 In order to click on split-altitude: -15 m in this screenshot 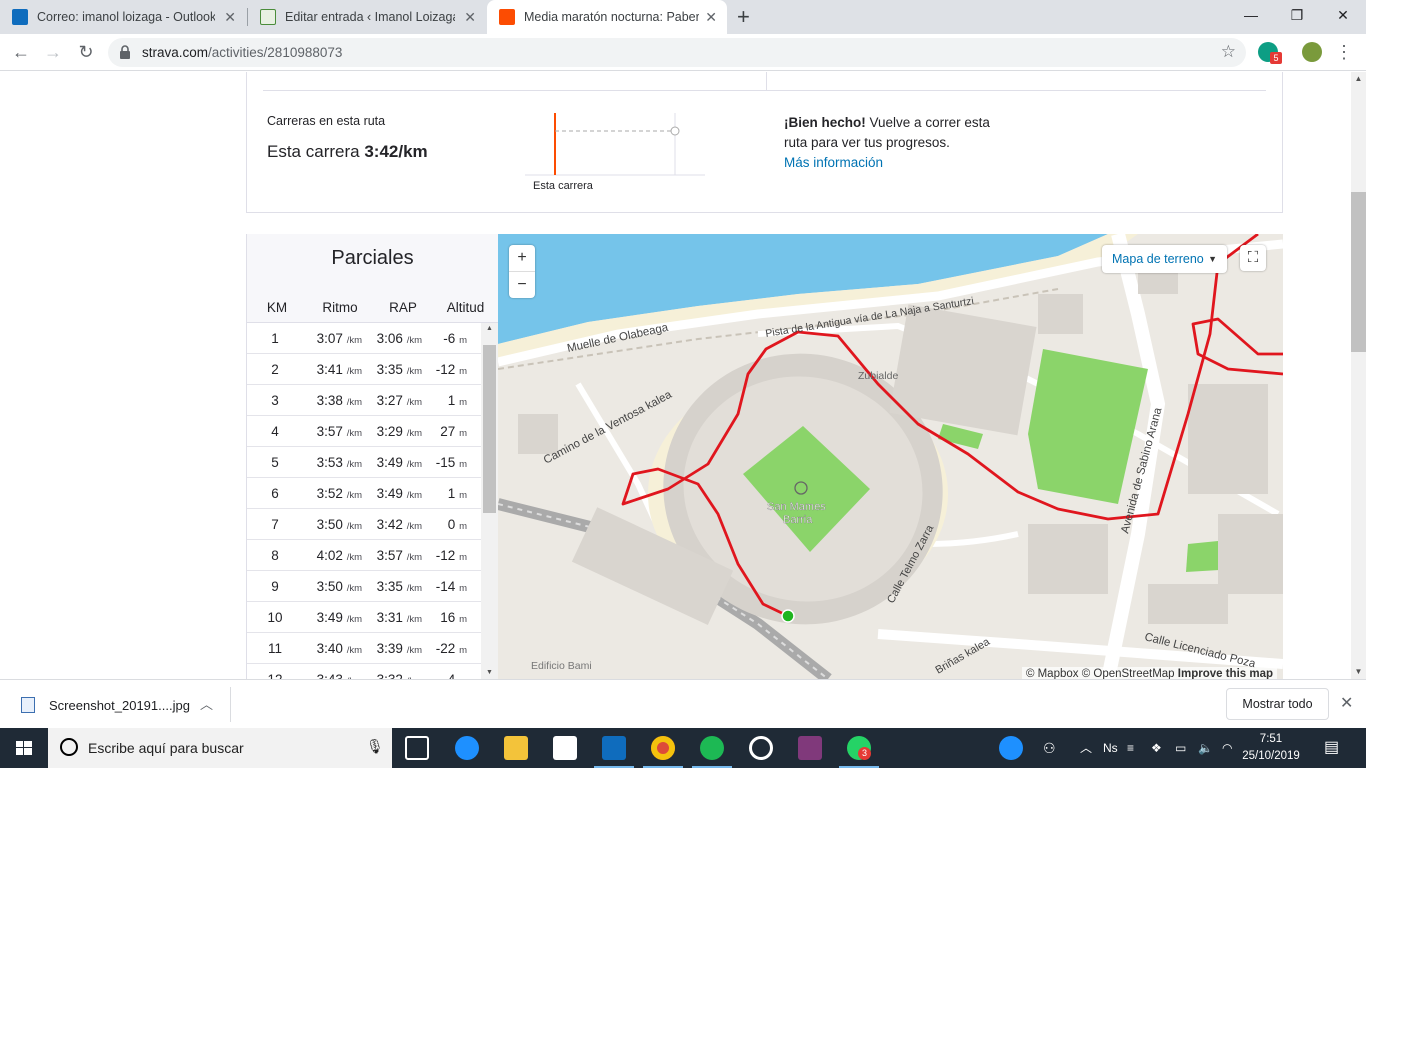, I will do `click(449, 462)`.